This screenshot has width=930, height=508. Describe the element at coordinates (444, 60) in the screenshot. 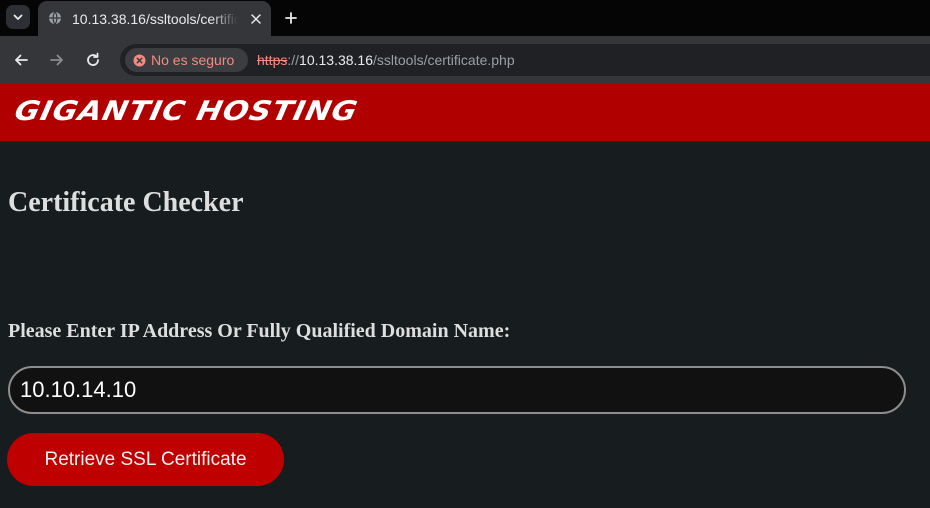

I see `url-path: /ssltools/certificate.php` at that location.